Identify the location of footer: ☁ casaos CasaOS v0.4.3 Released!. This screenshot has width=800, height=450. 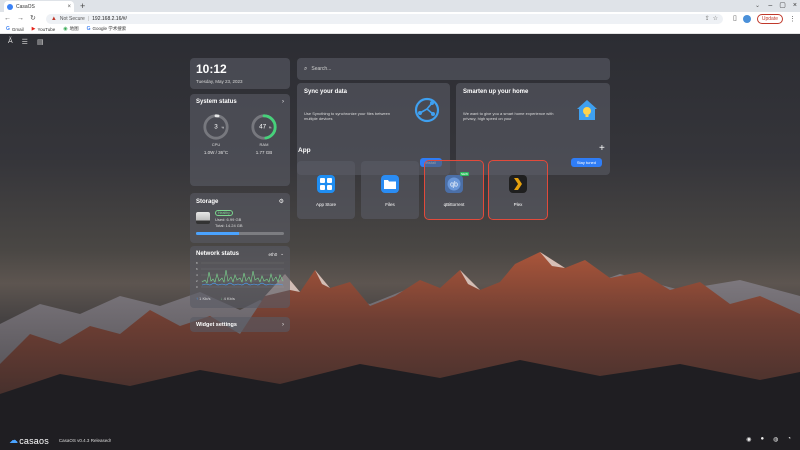
(60, 440).